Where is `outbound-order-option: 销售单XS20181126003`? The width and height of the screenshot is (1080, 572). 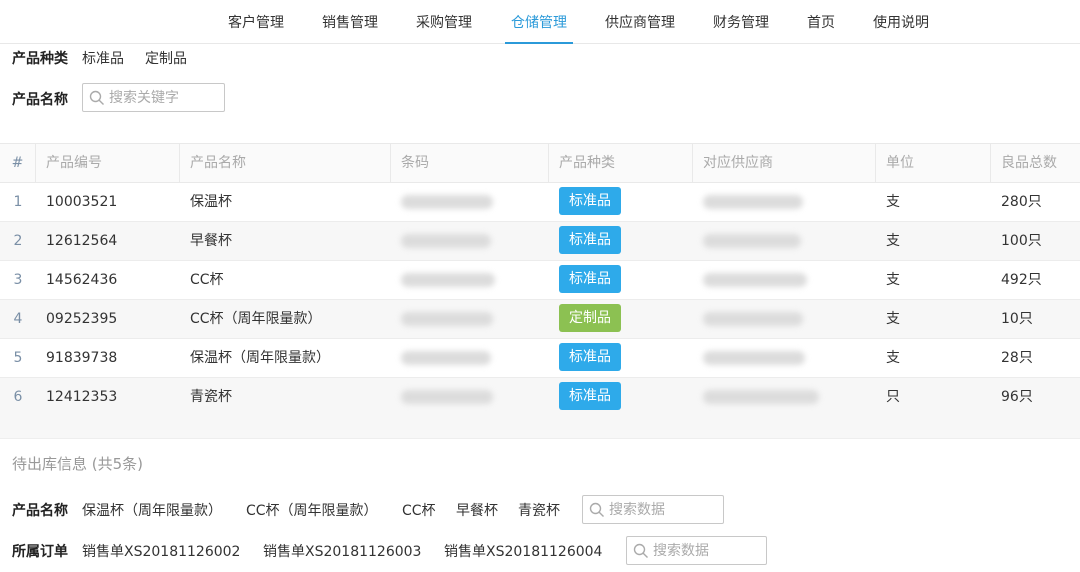
outbound-order-option: 销售单XS20181126003 is located at coordinates (342, 551).